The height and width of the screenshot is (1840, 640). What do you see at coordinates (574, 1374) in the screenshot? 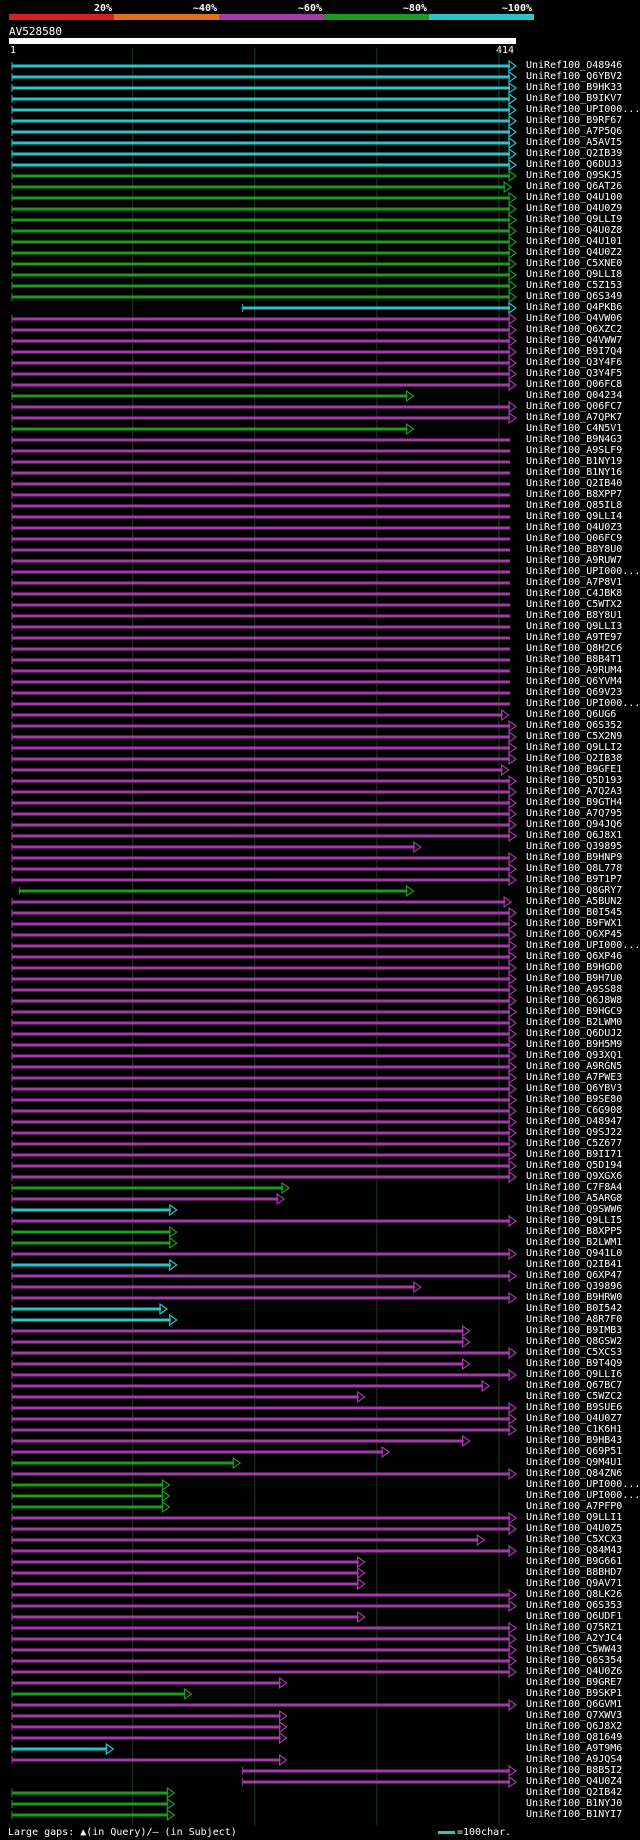
I see `hit-label: UniRef100_Q9LLI6` at bounding box center [574, 1374].